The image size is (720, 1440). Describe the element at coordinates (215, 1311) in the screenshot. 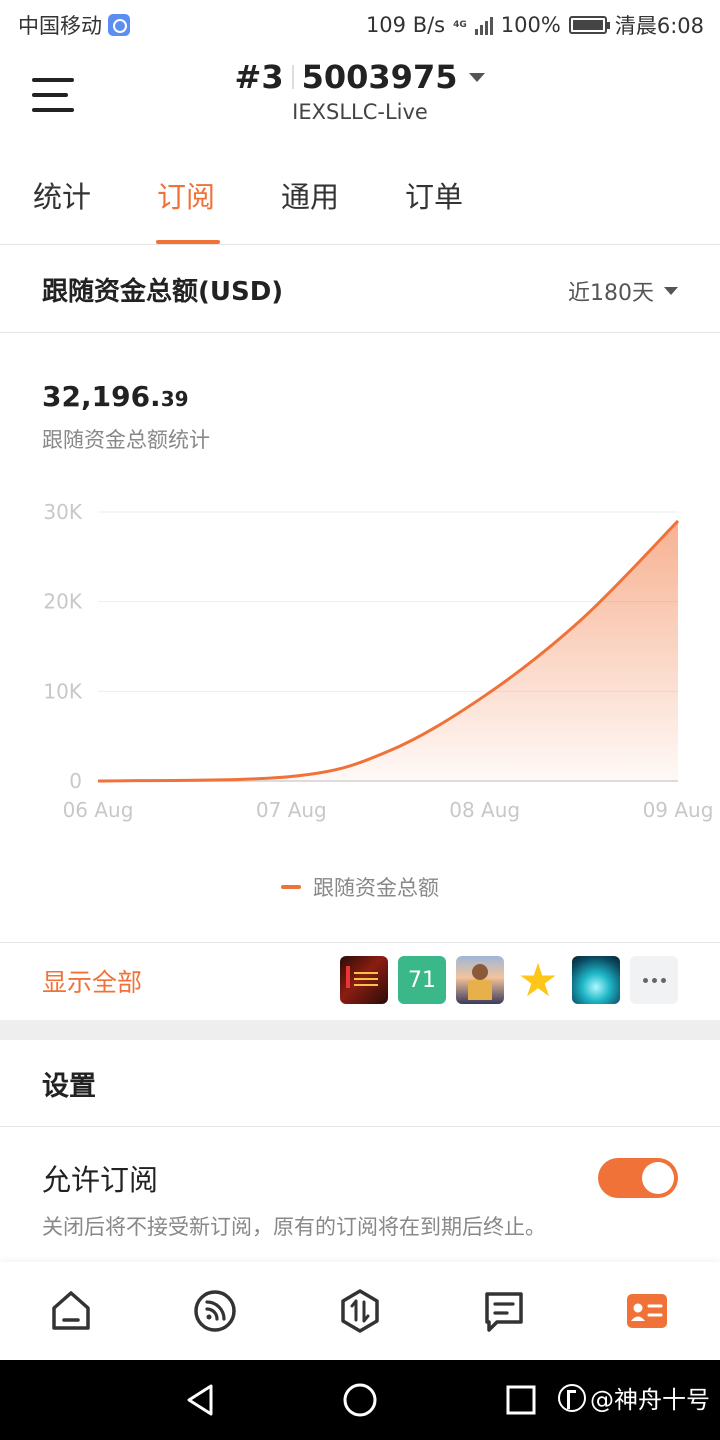

I see `signal-feed-icon` at that location.